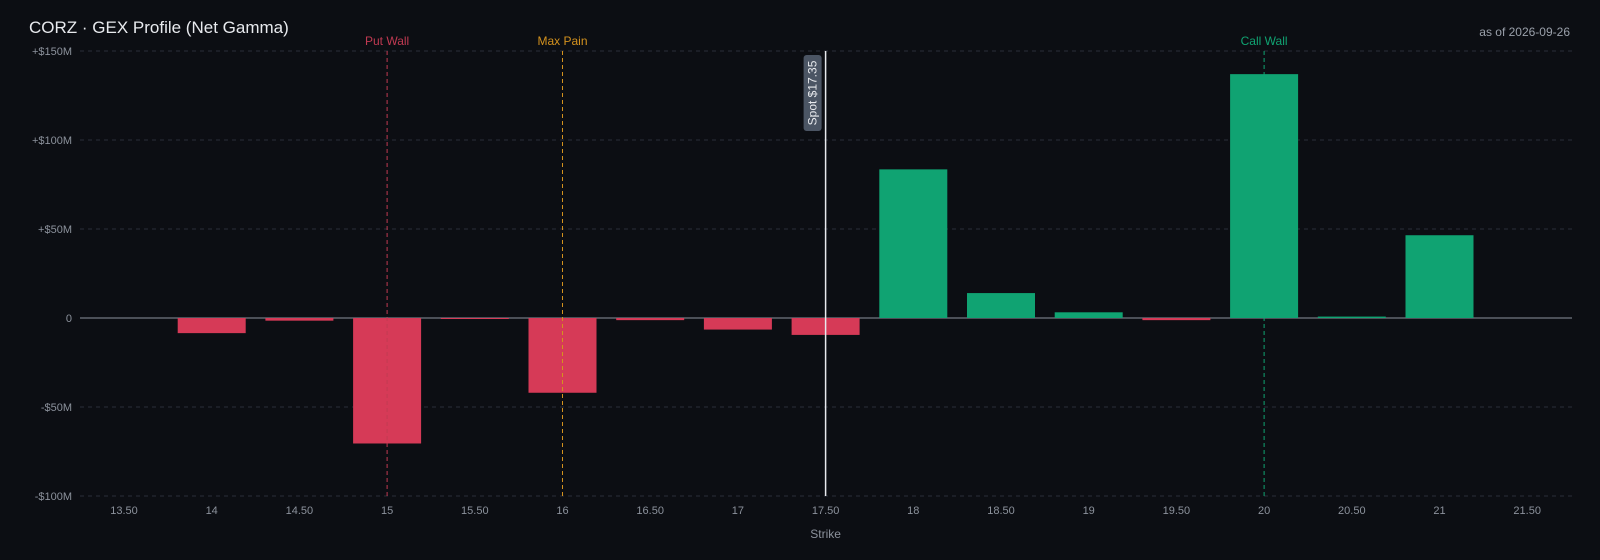 This screenshot has height=560, width=1600. Describe the element at coordinates (1264, 41) in the screenshot. I see `call-wall-label: Call Wall` at that location.